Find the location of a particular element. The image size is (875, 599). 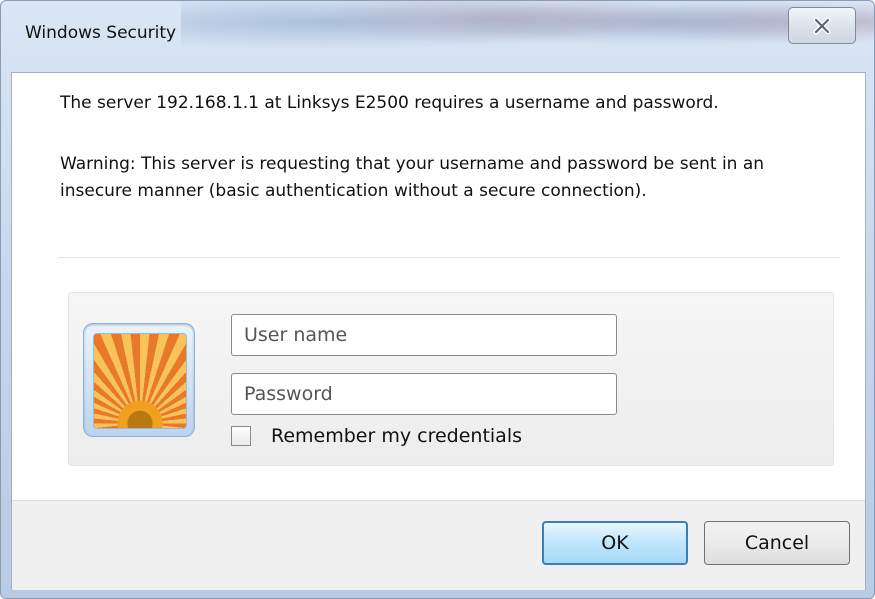

window-title: Windows Security is located at coordinates (101, 33).